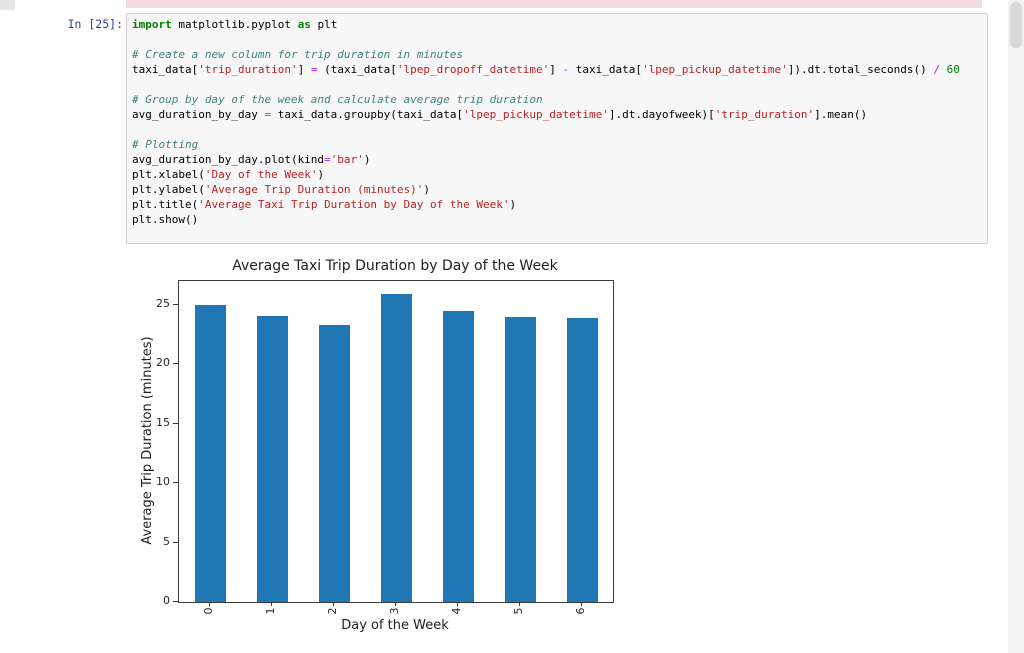 The width and height of the screenshot is (1024, 653). I want to click on scrollbar, so click(1016, 326).